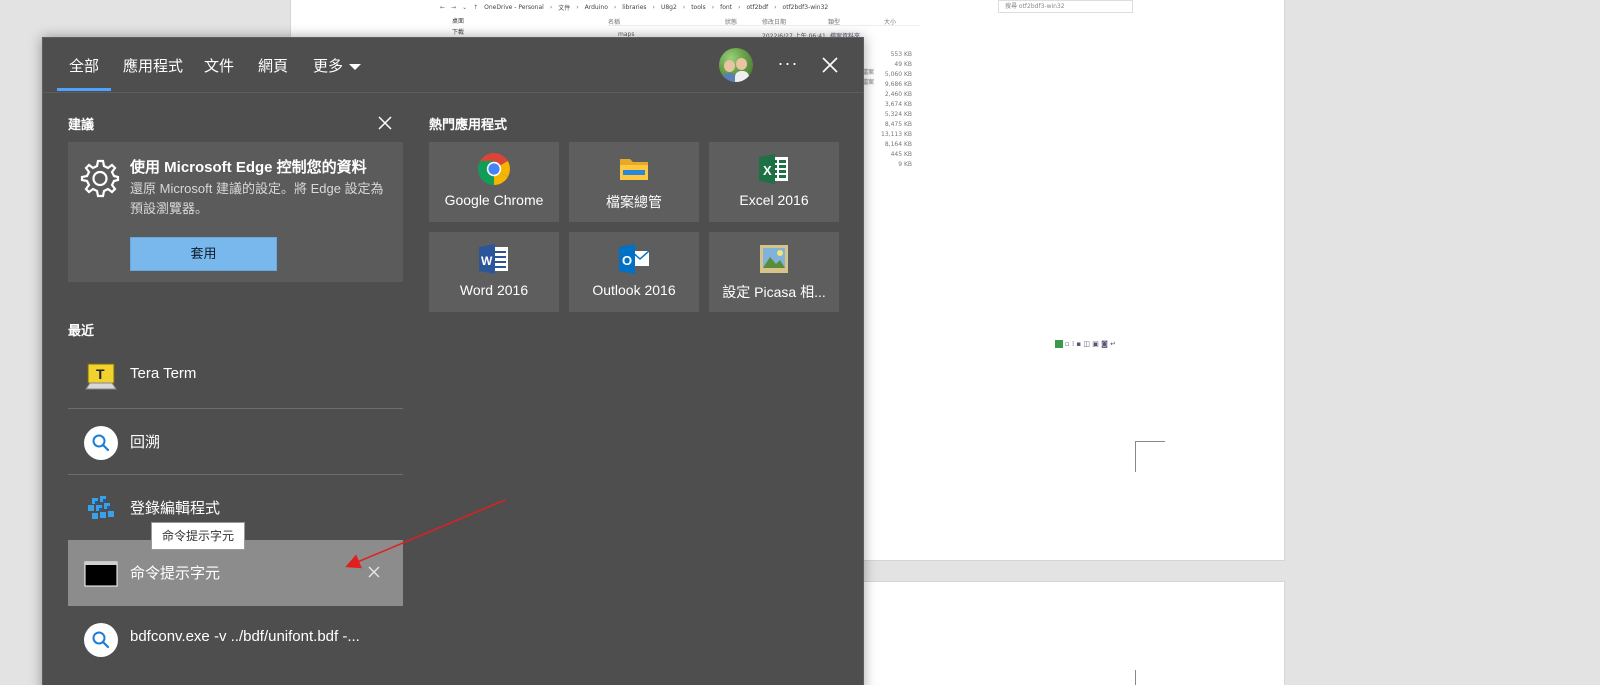 Image resolution: width=1600 pixels, height=685 pixels. Describe the element at coordinates (175, 508) in the screenshot. I see `recent-item-label: 登錄編輯程式` at that location.